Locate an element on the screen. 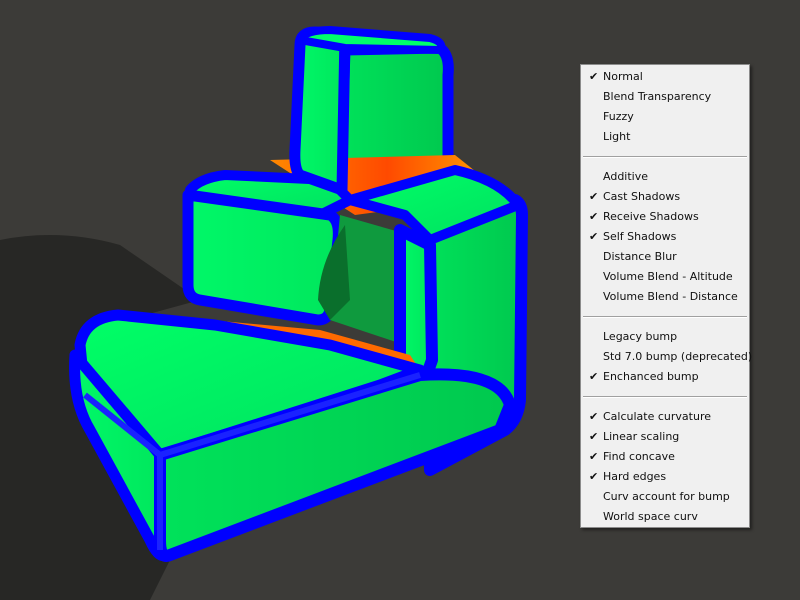 This screenshot has width=800, height=600. menu-item-legacy-bump: Legacy bump is located at coordinates (665, 337).